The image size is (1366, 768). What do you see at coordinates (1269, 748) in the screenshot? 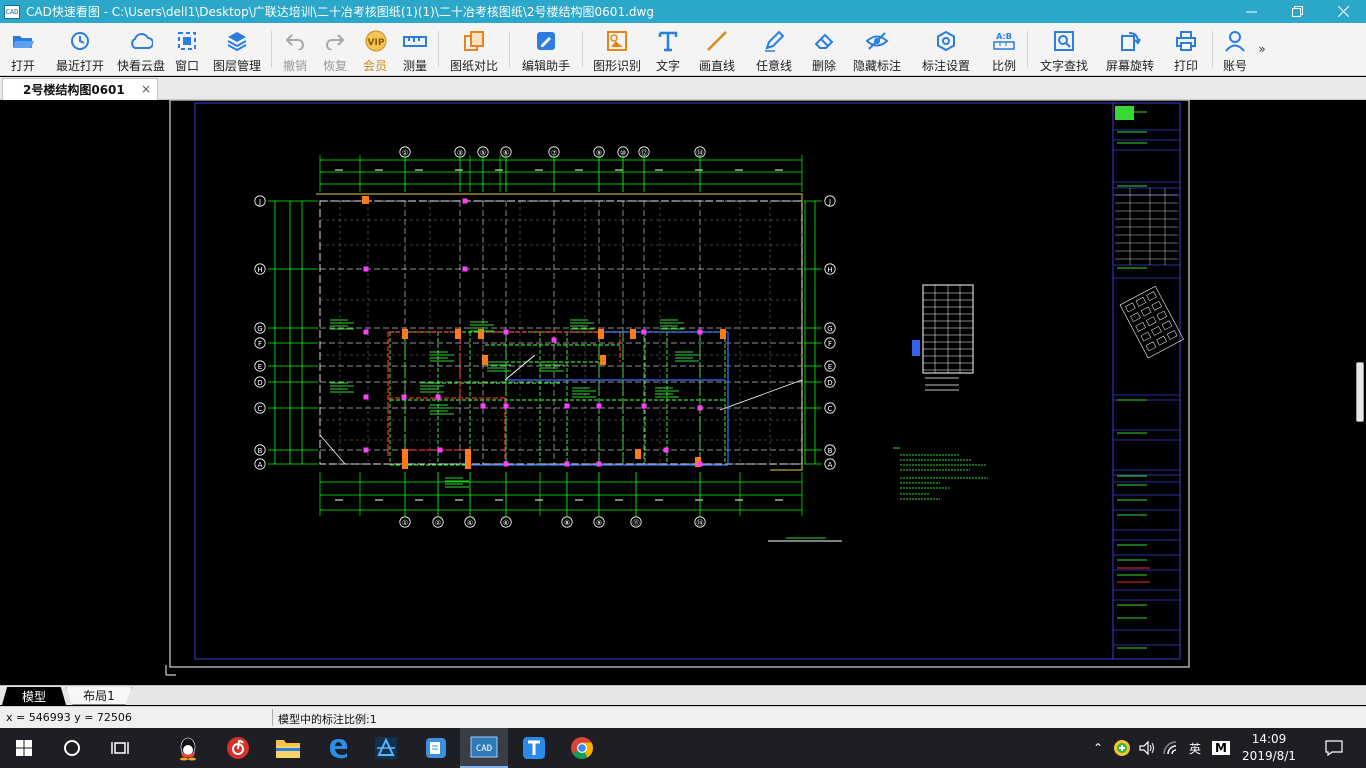
I see `taskbar-clock: 14:09 2019/8/1` at bounding box center [1269, 748].